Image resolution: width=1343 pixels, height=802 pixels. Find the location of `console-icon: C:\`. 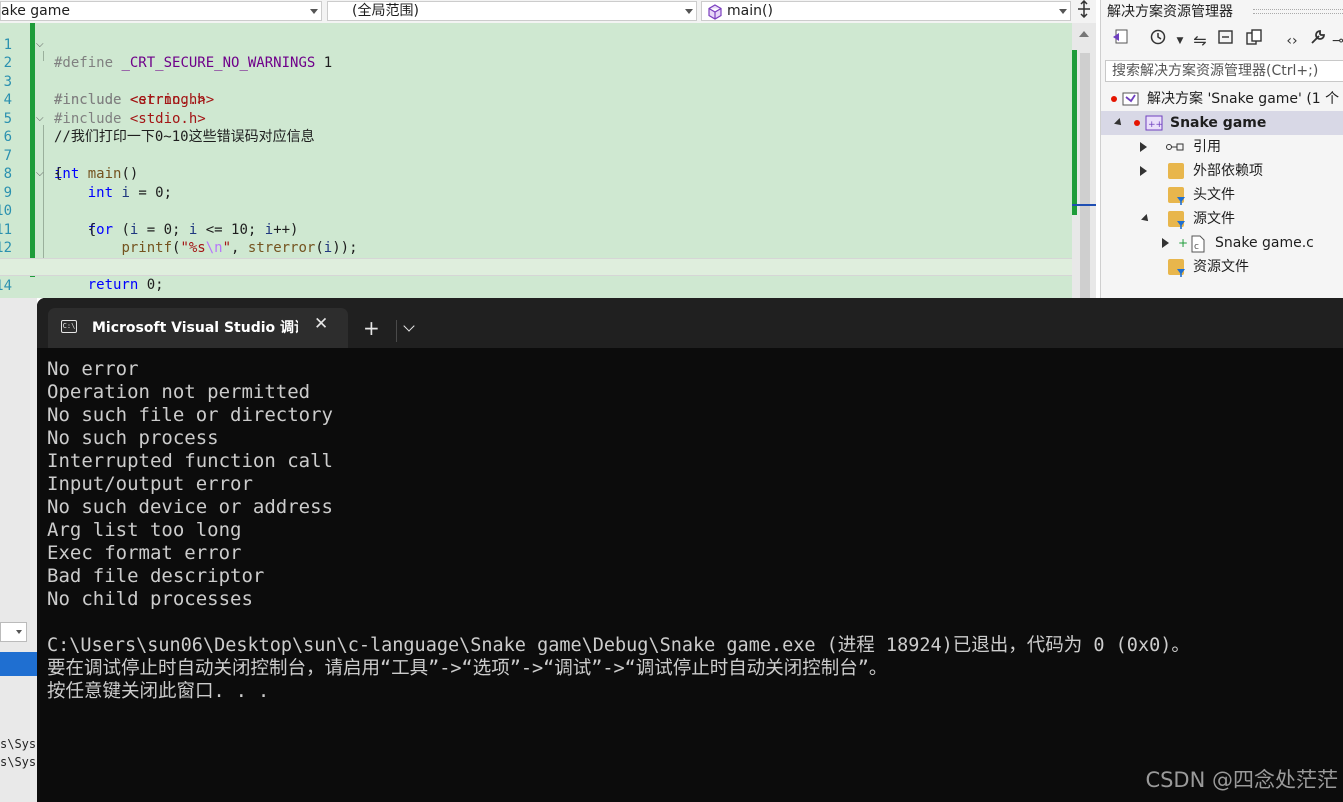

console-icon: C:\ is located at coordinates (69, 326).